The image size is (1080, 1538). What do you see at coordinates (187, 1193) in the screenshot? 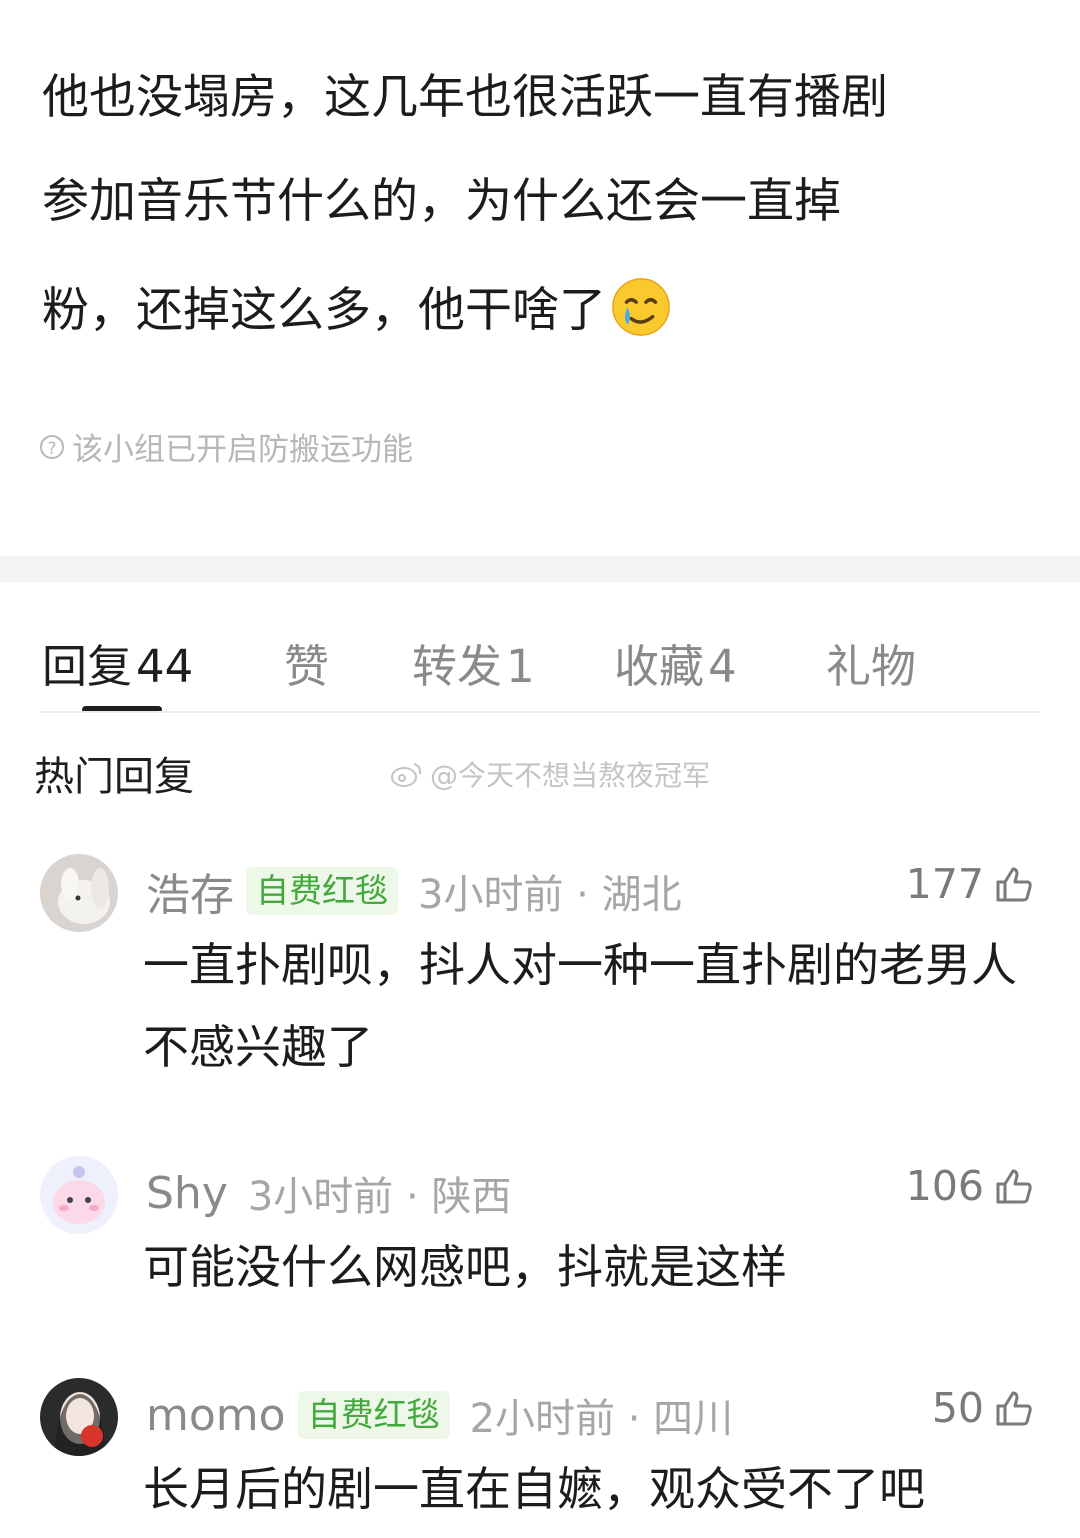
I see `username: Shy` at bounding box center [187, 1193].